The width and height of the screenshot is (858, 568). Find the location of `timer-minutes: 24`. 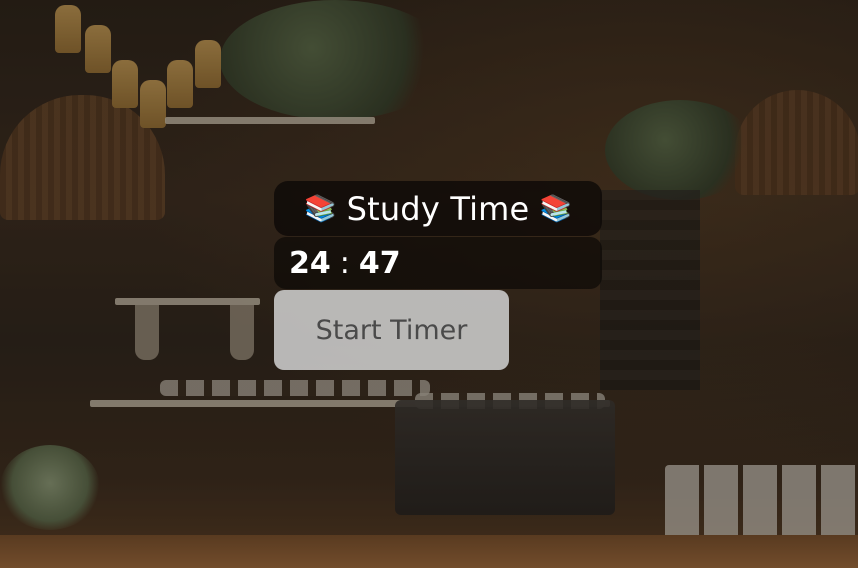

timer-minutes: 24 is located at coordinates (310, 263).